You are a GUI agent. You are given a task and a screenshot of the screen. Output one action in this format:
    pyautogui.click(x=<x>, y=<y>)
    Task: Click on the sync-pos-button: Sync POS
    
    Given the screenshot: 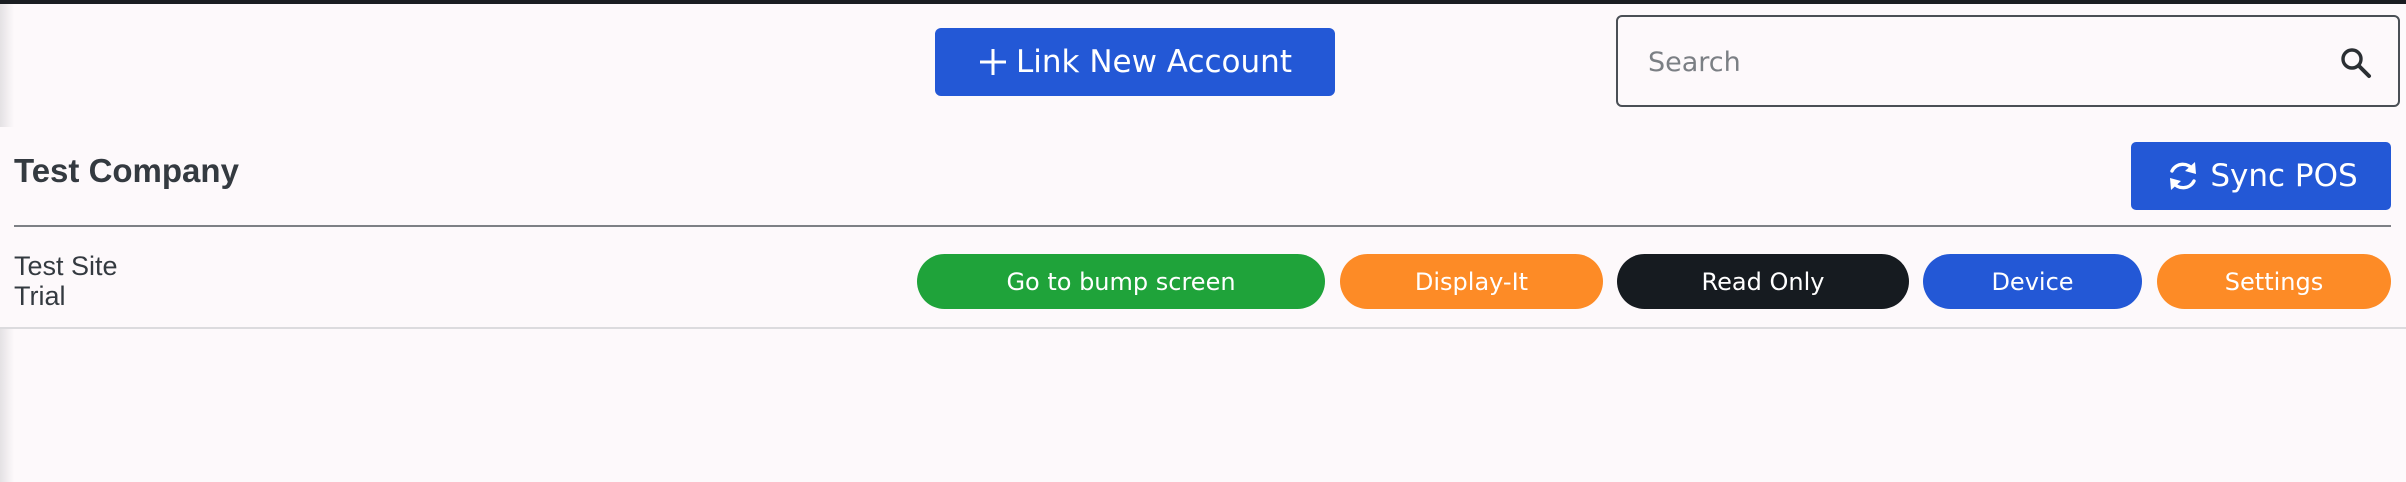 What is the action you would take?
    pyautogui.click(x=2261, y=176)
    